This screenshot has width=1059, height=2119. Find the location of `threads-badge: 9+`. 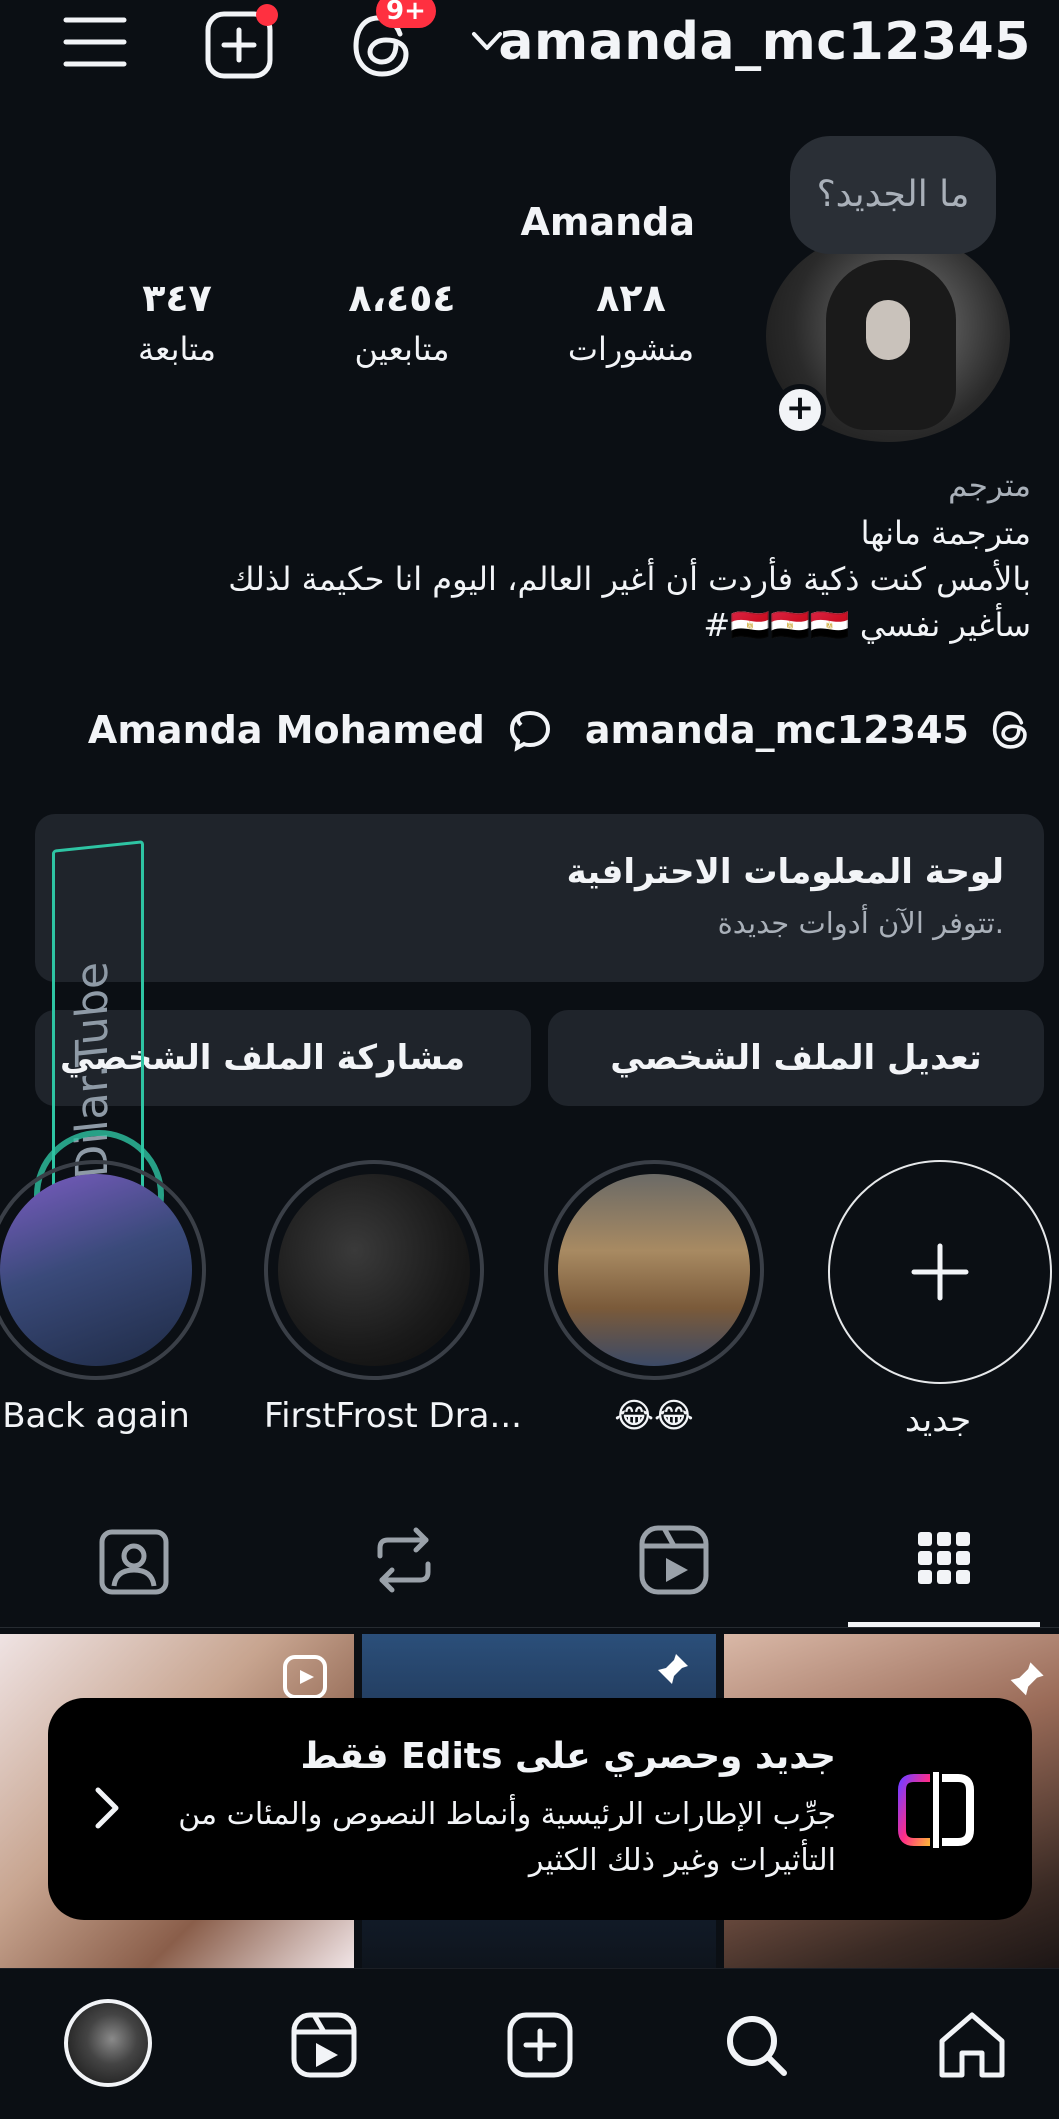

threads-badge: 9+ is located at coordinates (406, 14).